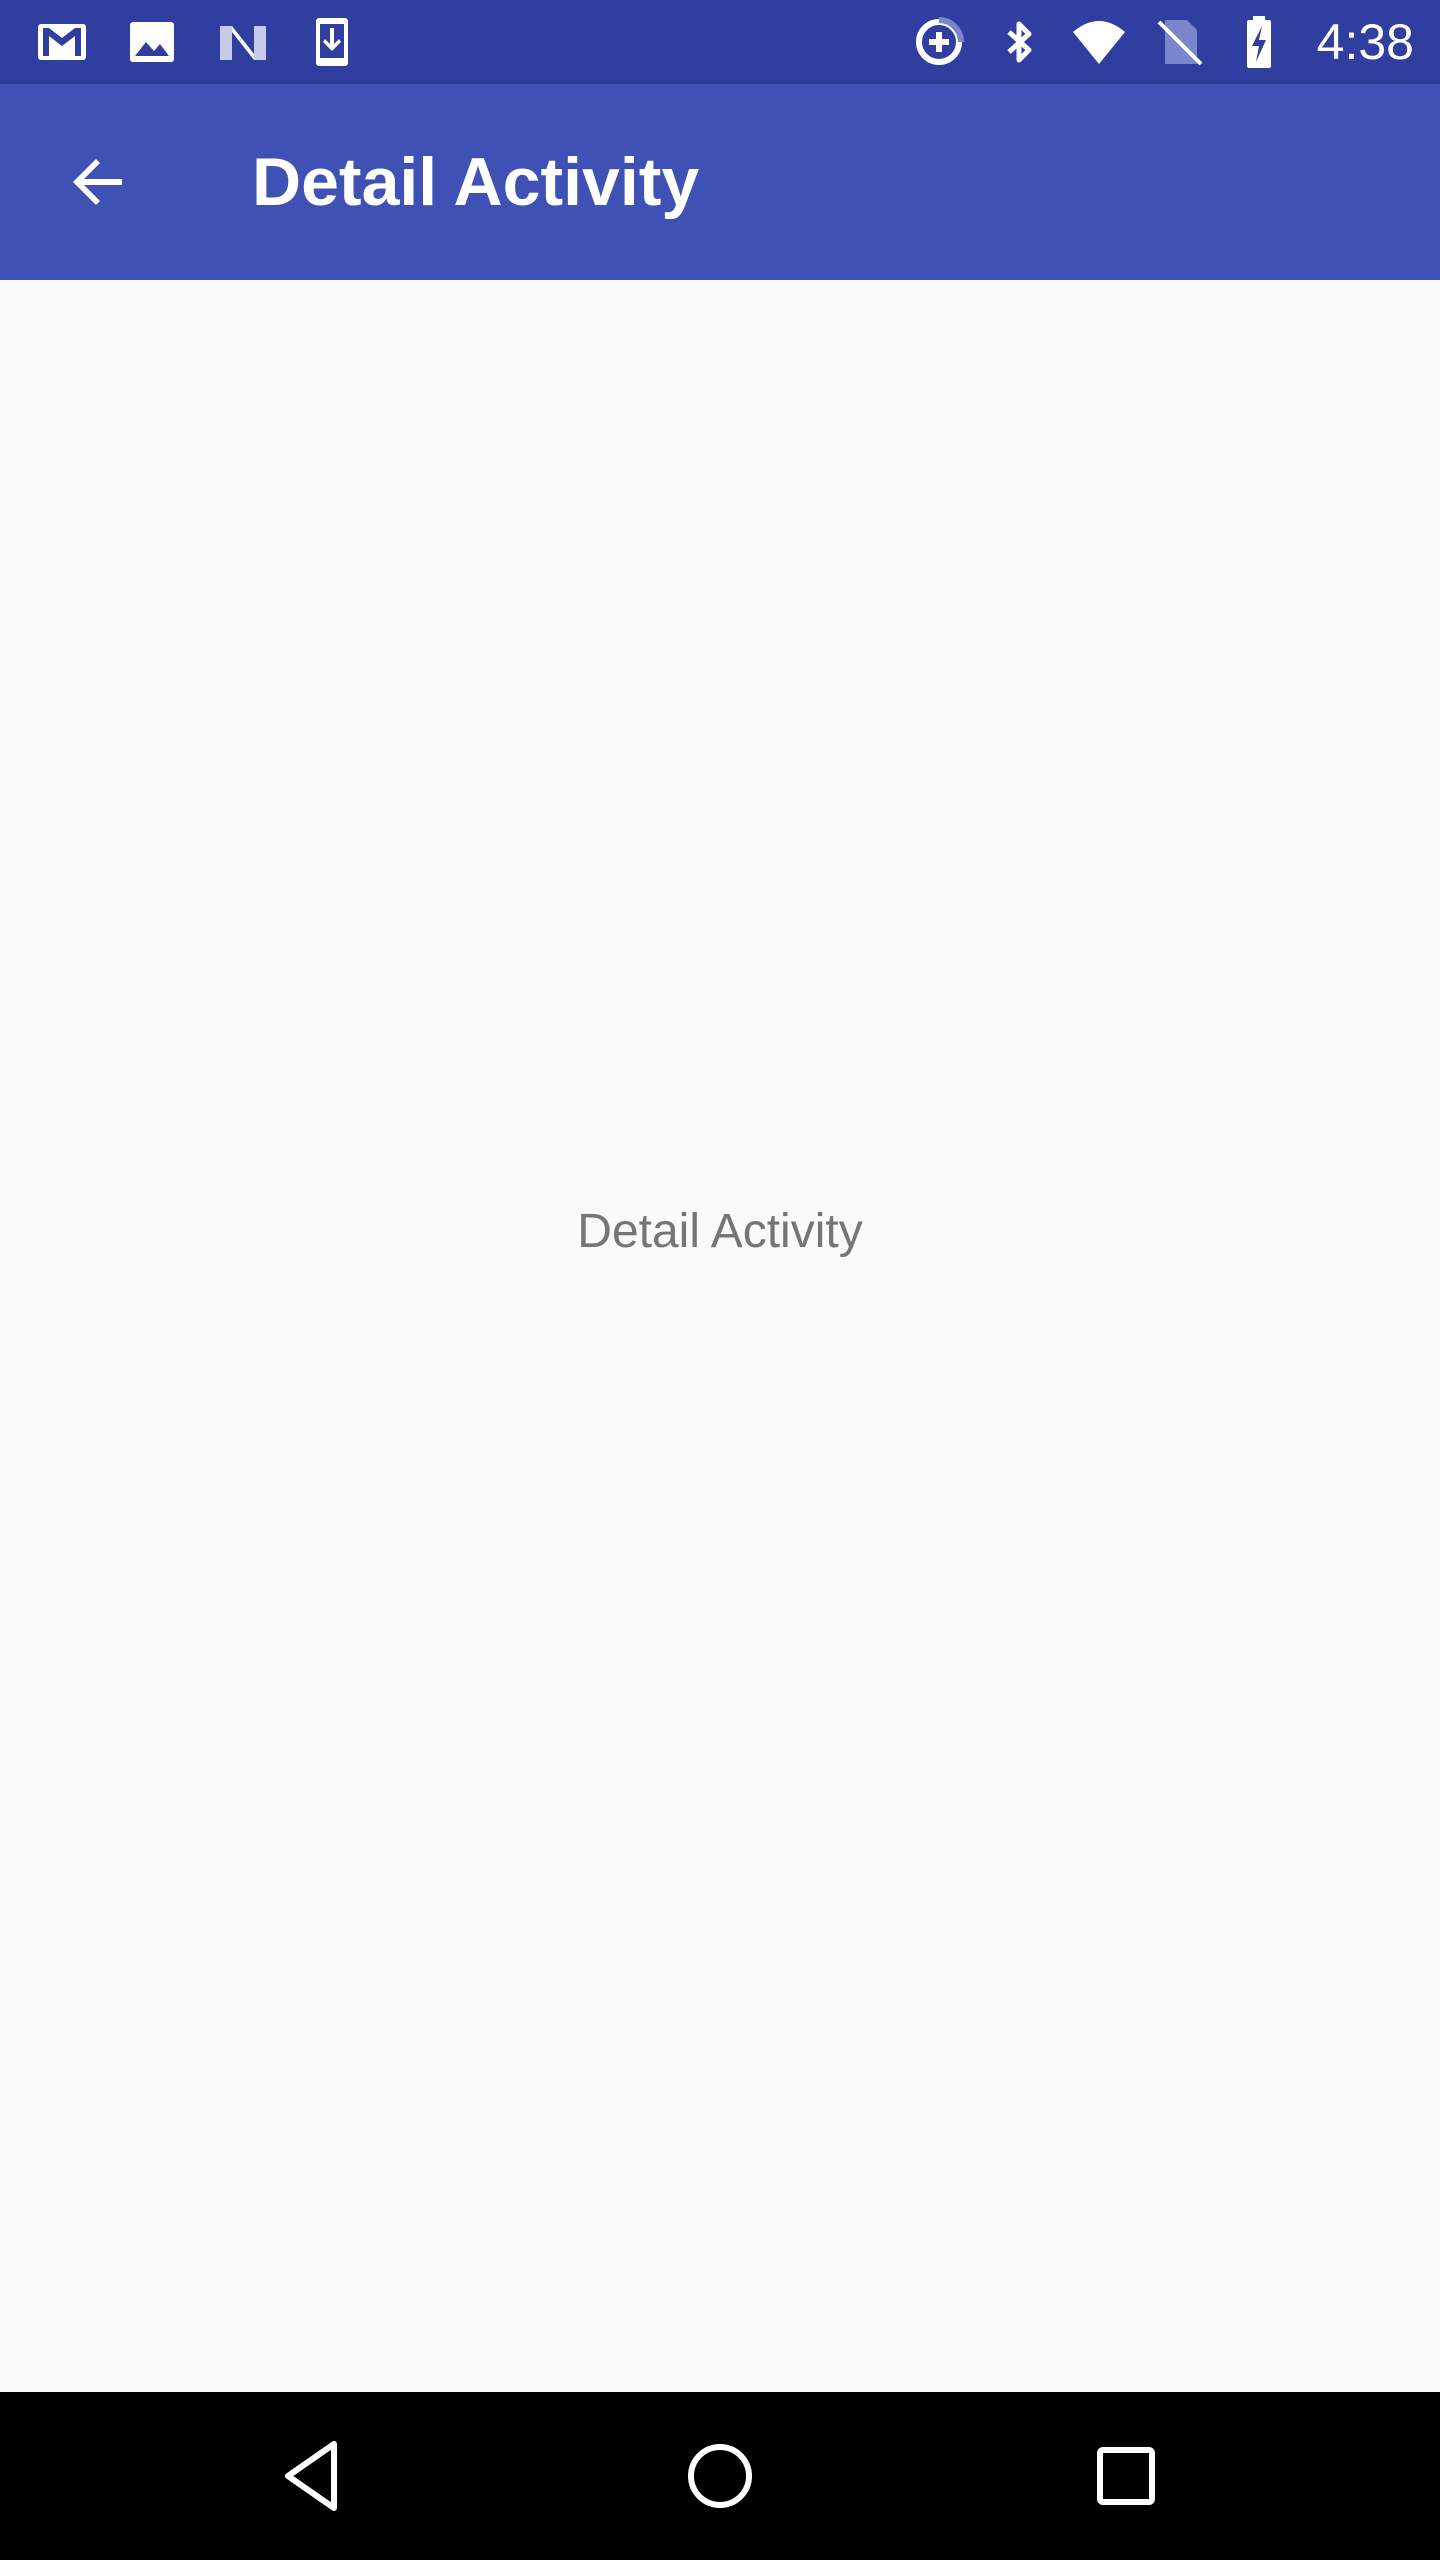  I want to click on nav-back-icon, so click(311, 2476).